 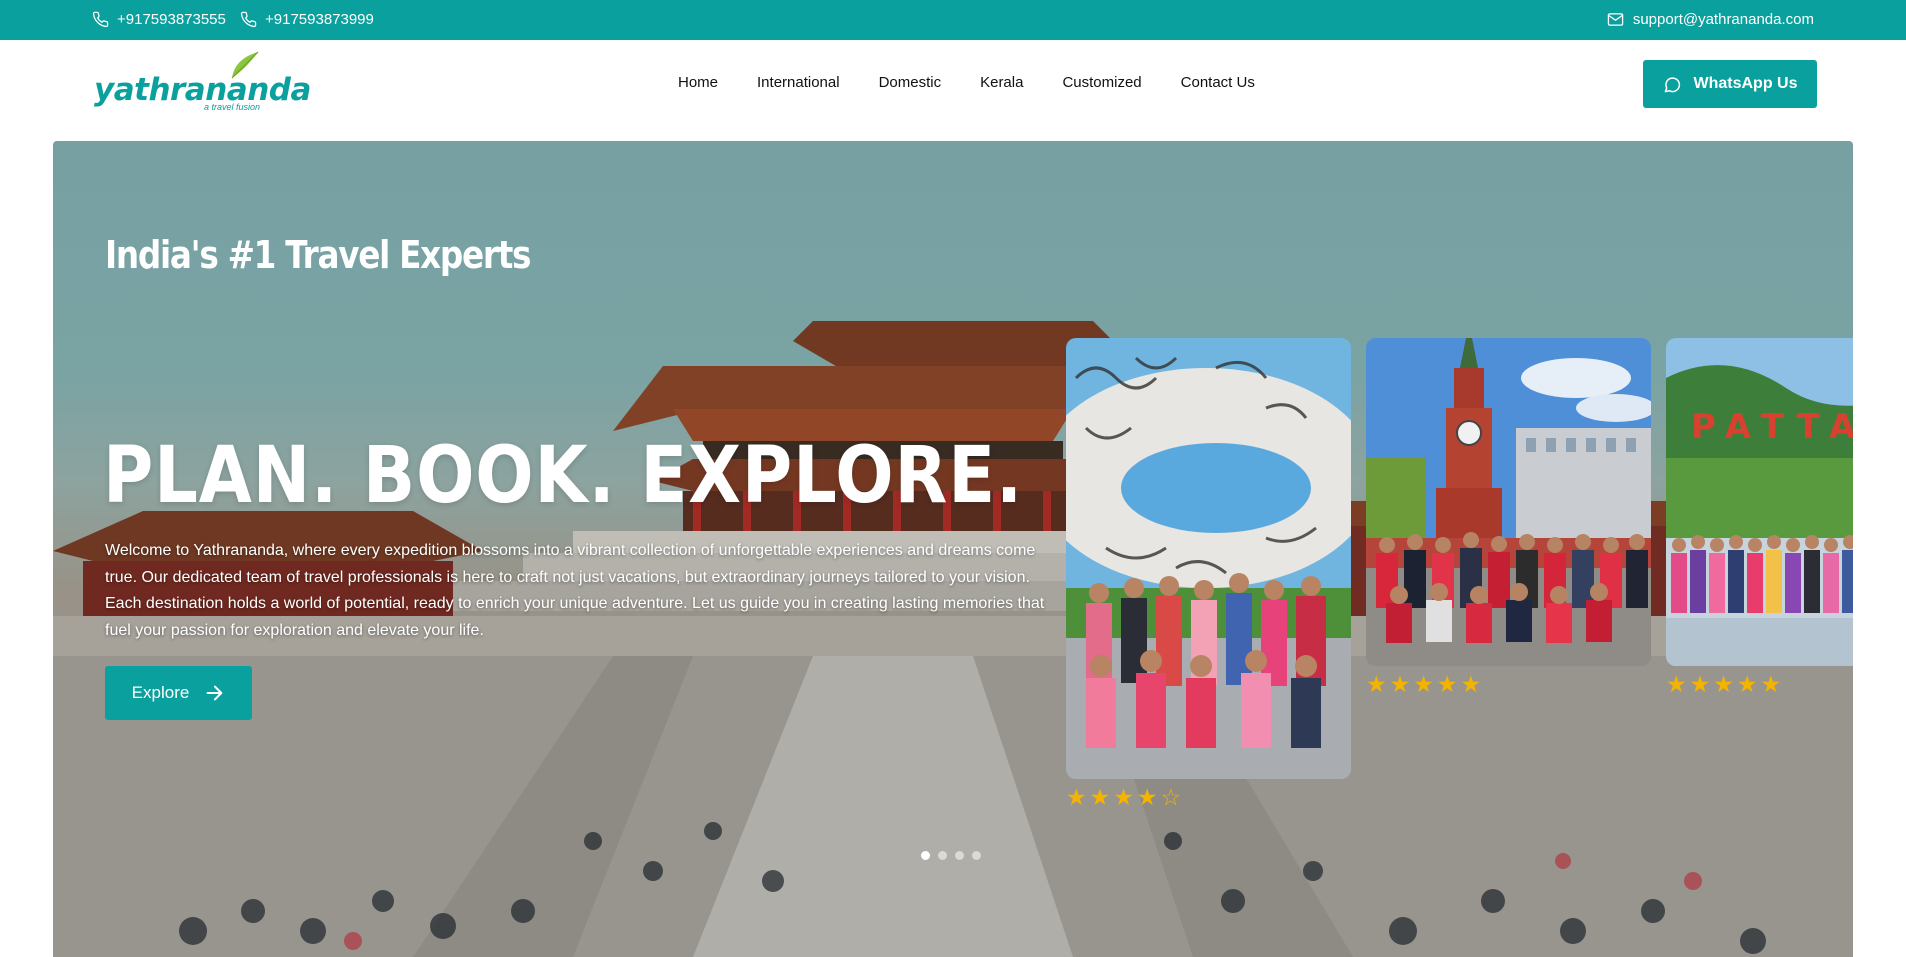 What do you see at coordinates (1745, 83) in the screenshot?
I see `whatsapp-label: WhatsApp Us` at bounding box center [1745, 83].